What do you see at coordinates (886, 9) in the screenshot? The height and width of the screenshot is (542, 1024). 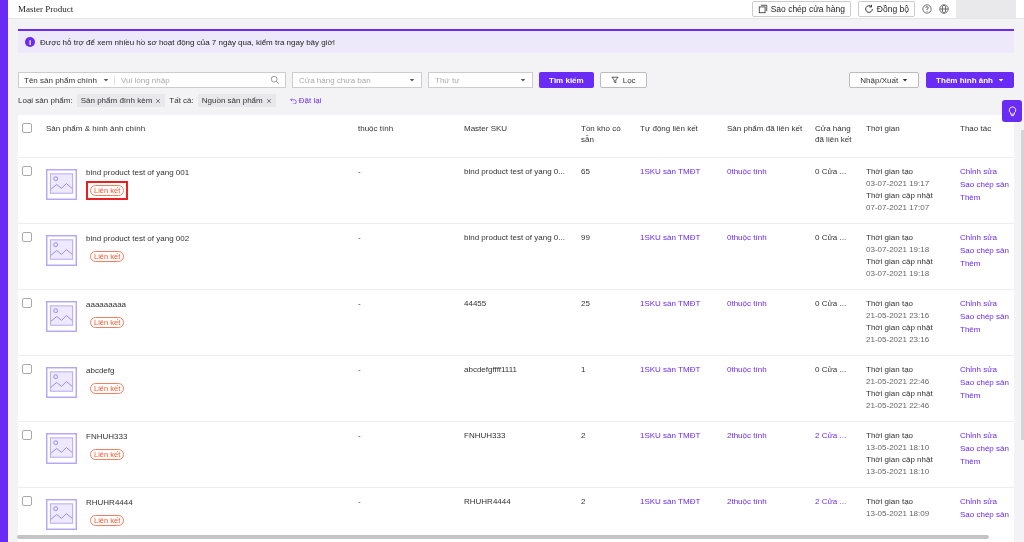 I see `sync-button: Đồng bộ` at bounding box center [886, 9].